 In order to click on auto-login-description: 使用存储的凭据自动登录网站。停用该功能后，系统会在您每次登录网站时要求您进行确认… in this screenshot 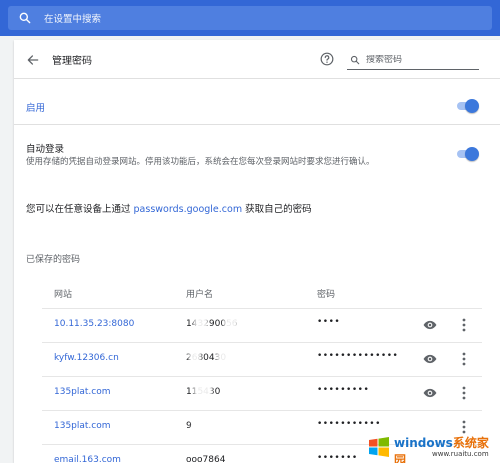, I will do `click(200, 162)`.